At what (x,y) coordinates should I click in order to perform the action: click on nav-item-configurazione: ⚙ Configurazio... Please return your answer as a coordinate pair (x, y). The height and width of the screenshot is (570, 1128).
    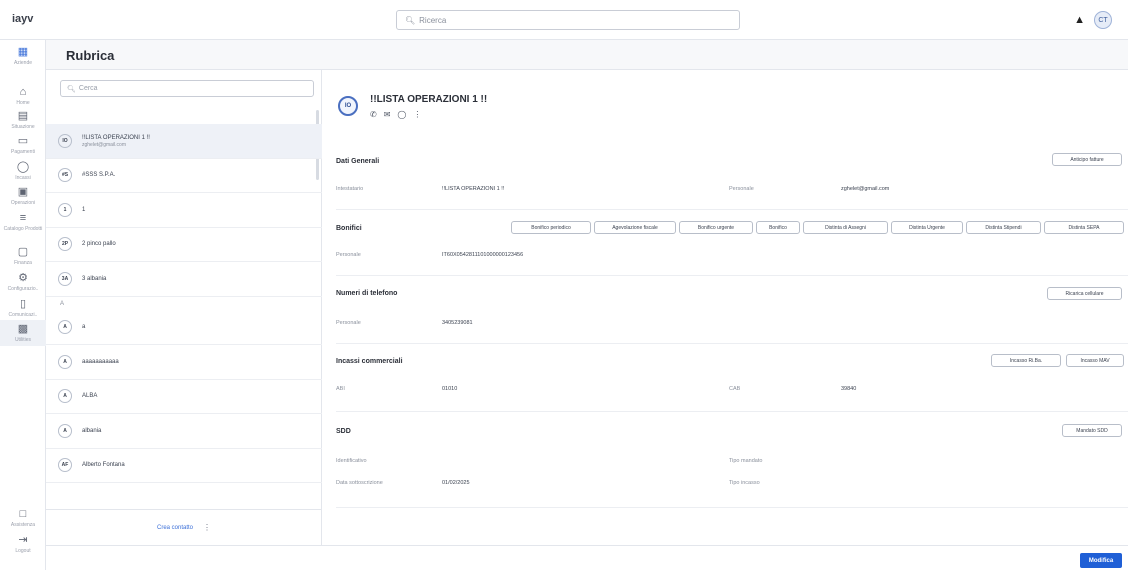
    Looking at the image, I should click on (23, 282).